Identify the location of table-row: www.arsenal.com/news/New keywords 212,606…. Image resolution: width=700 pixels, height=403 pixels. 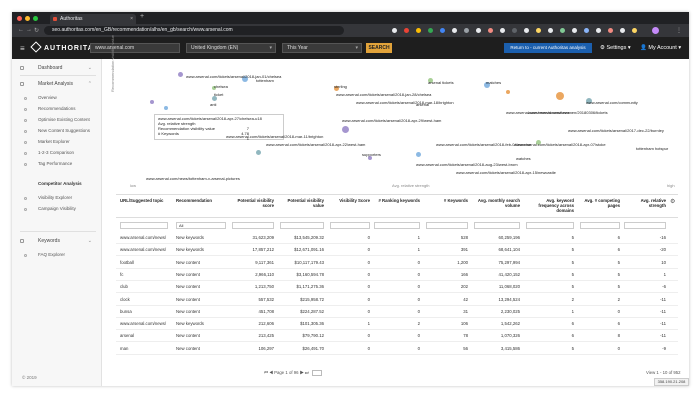
(397, 324).